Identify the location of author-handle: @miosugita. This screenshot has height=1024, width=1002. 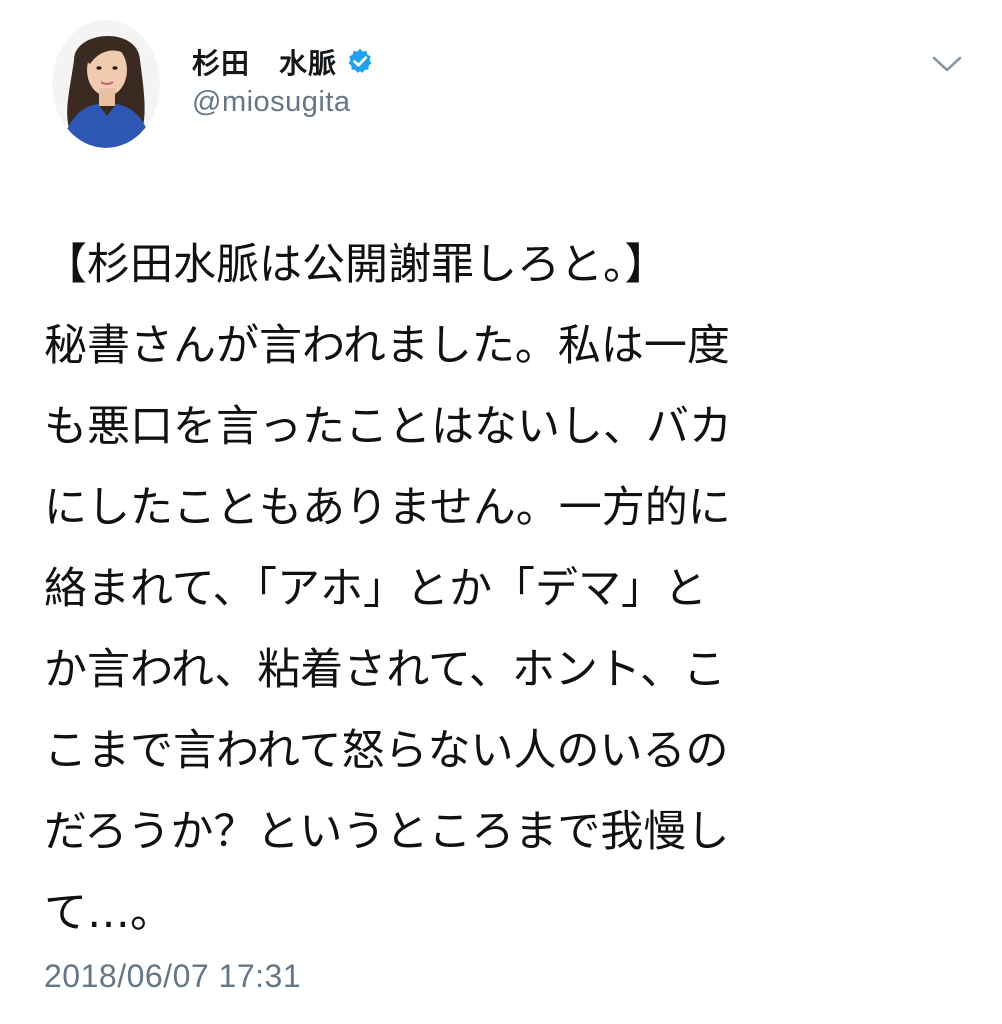
(271, 102).